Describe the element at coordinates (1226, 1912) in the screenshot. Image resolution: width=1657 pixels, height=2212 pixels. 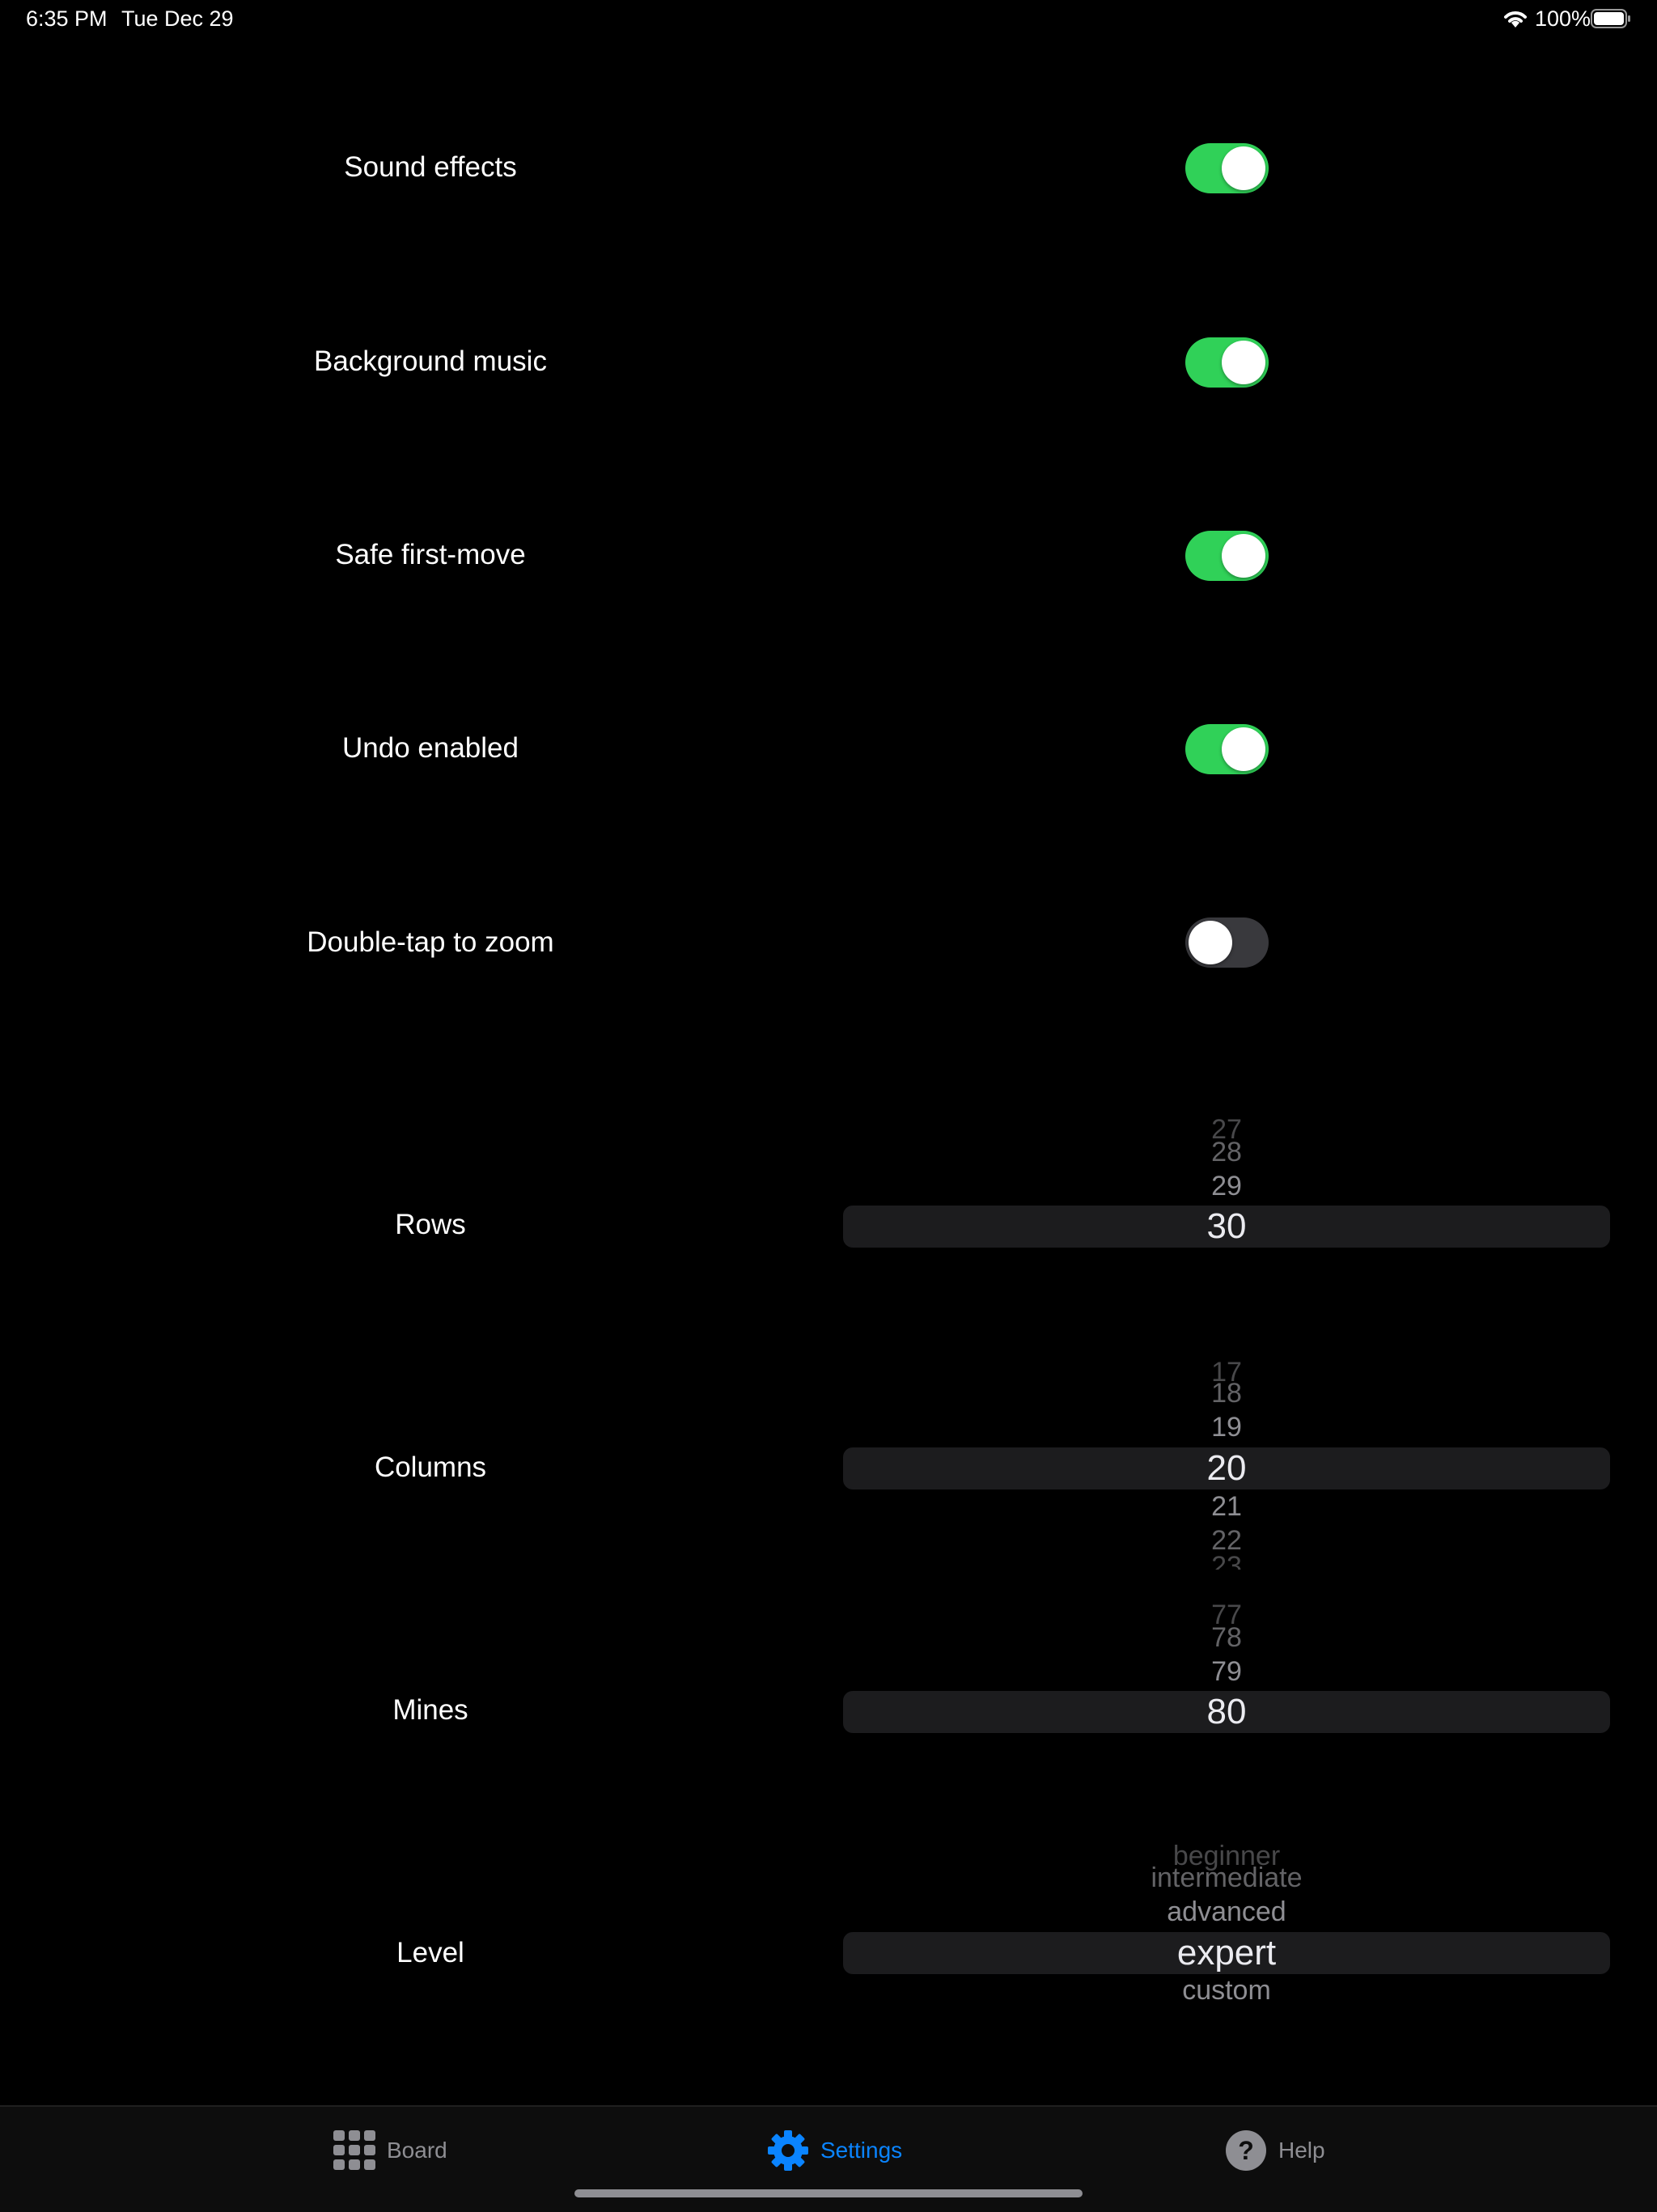
I see `picker-option: advanced` at that location.